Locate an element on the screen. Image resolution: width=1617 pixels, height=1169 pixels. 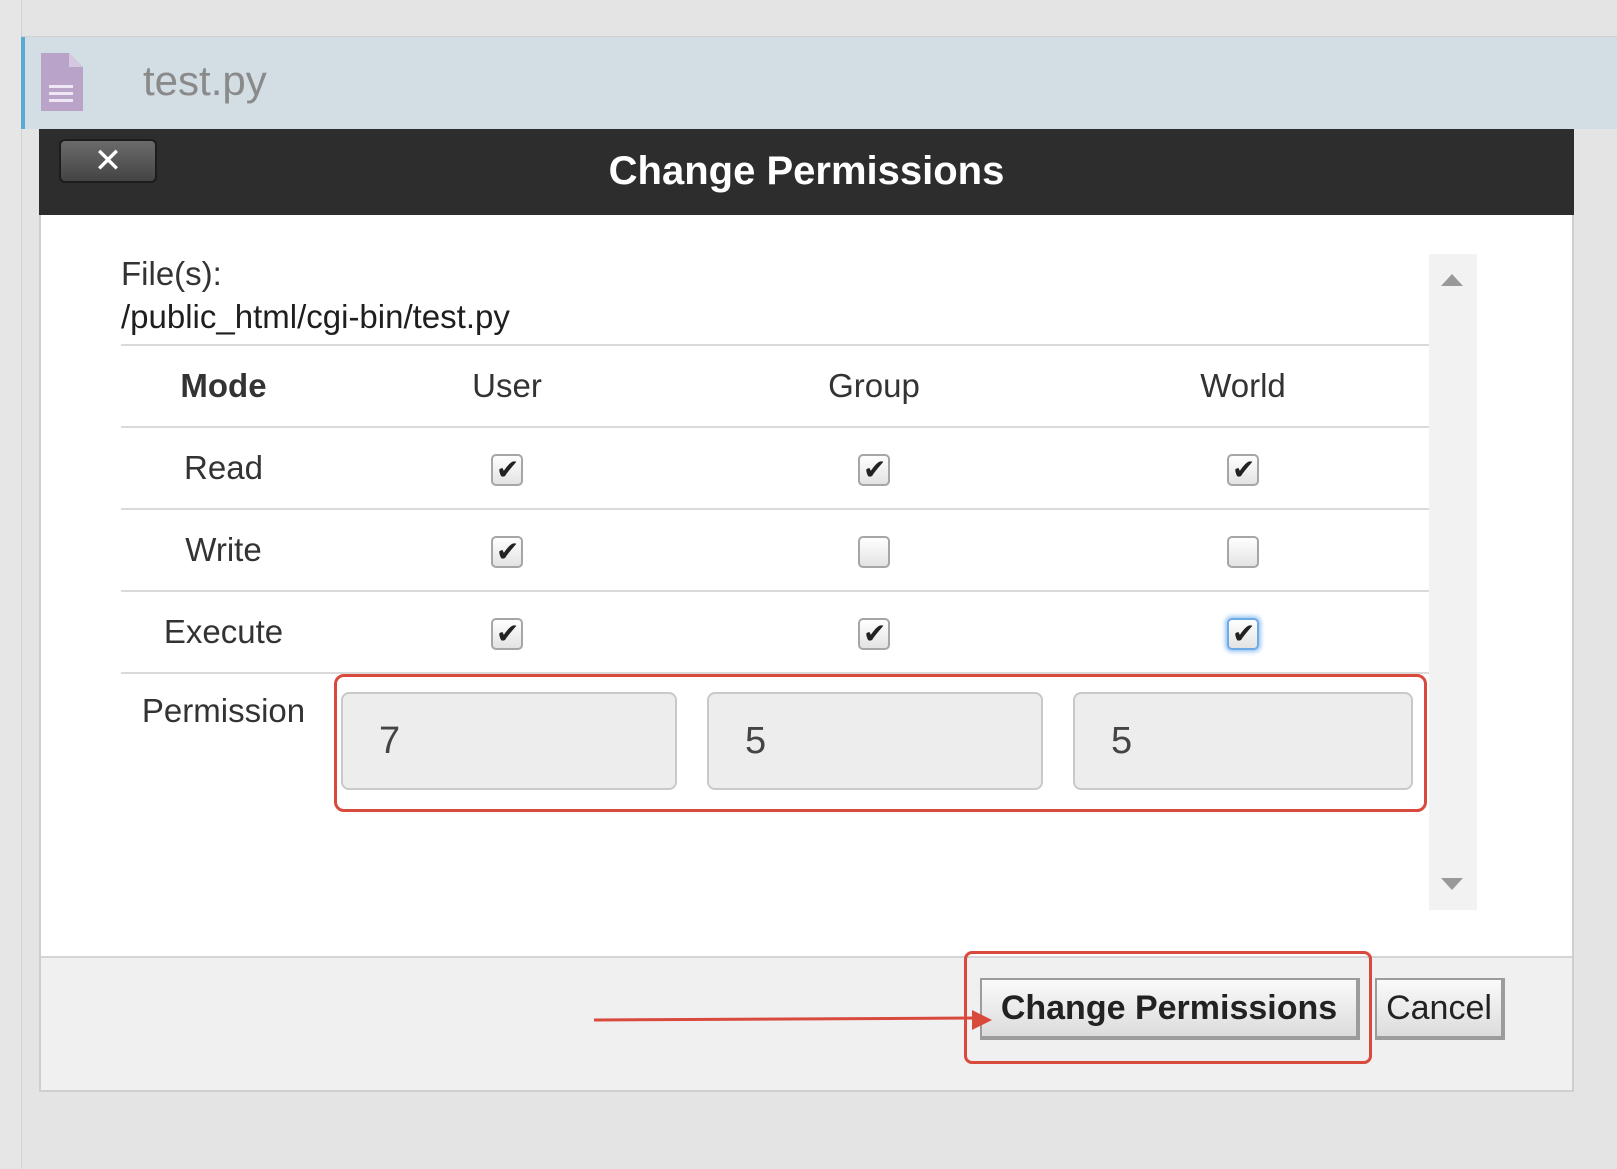
write-user-checkbox is located at coordinates (507, 552).